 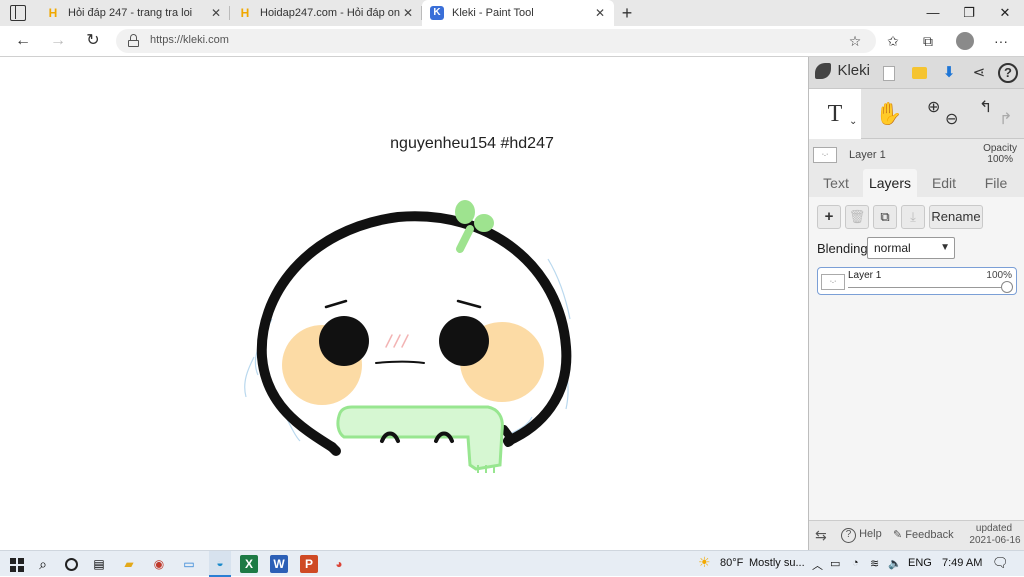 What do you see at coordinates (220, 564) in the screenshot?
I see `edge-browser-icon: ◒` at bounding box center [220, 564].